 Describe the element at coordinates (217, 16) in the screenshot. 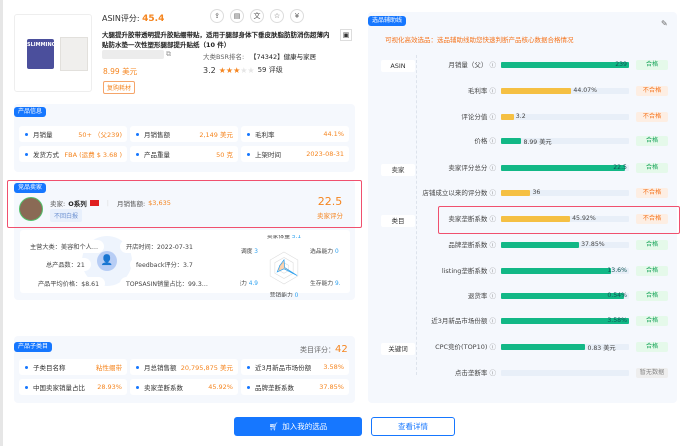

I see `share-icon: ⇪` at that location.